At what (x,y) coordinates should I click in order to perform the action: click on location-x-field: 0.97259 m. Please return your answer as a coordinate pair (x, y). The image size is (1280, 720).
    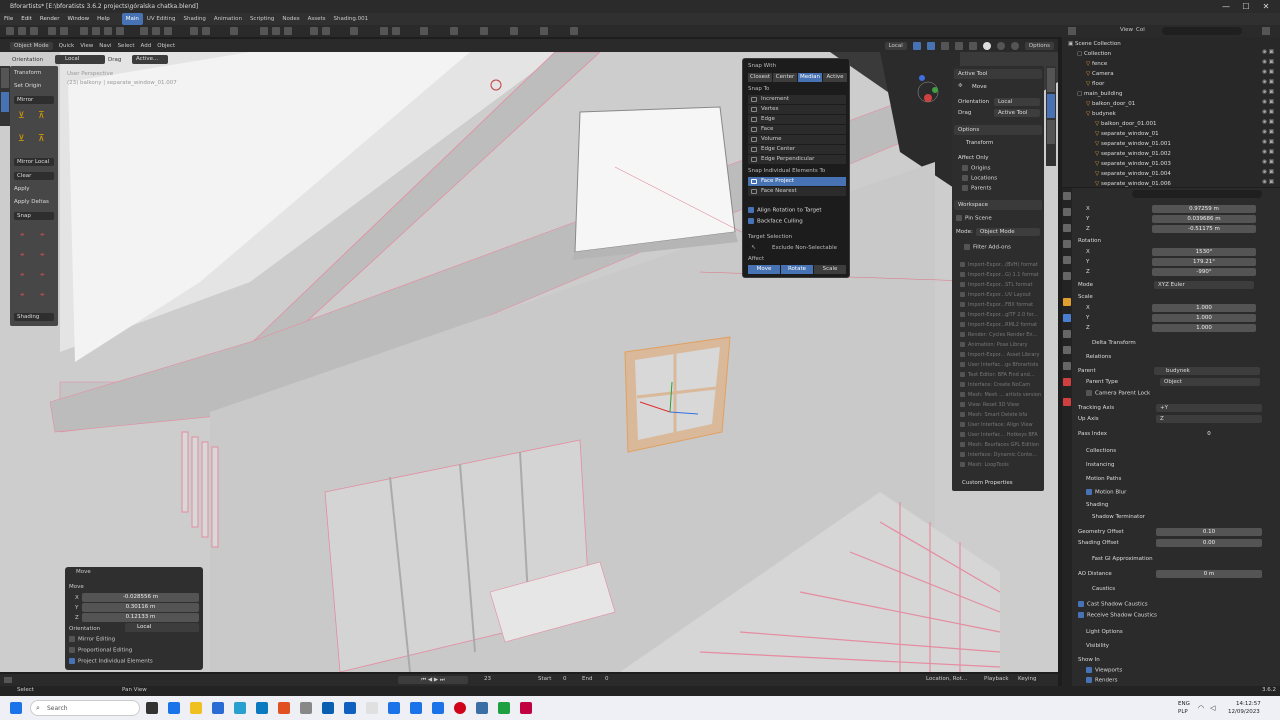
    Looking at the image, I should click on (1204, 209).